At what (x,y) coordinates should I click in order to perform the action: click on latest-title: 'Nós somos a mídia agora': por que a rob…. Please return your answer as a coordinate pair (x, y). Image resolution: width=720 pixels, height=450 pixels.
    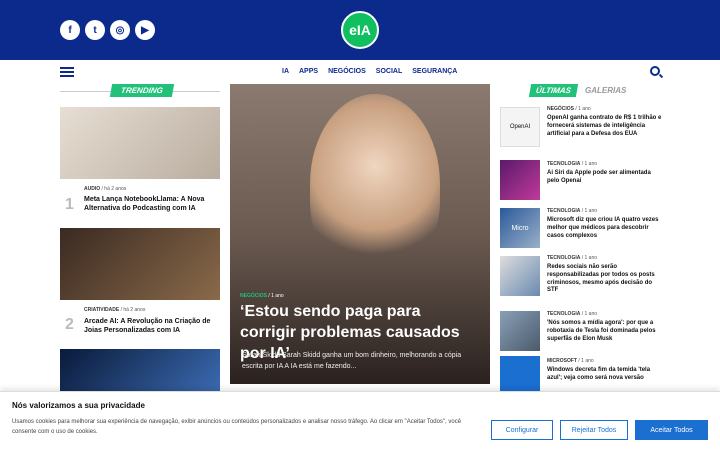
    Looking at the image, I should click on (604, 331).